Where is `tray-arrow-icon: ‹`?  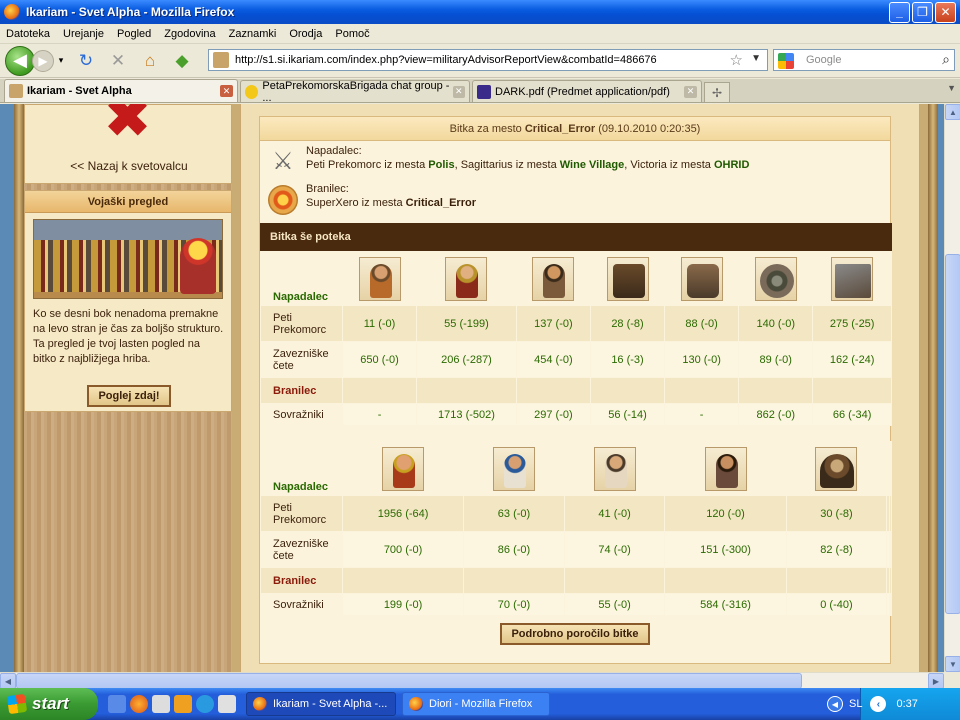 tray-arrow-icon: ‹ is located at coordinates (878, 704).